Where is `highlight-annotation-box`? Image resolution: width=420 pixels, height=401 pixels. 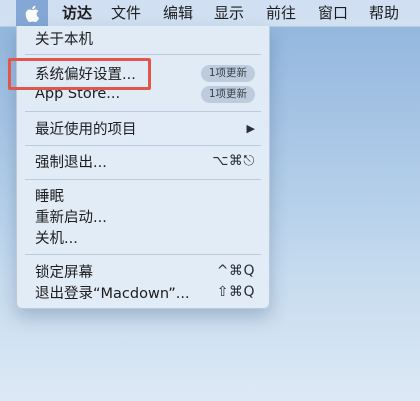 highlight-annotation-box is located at coordinates (79, 74).